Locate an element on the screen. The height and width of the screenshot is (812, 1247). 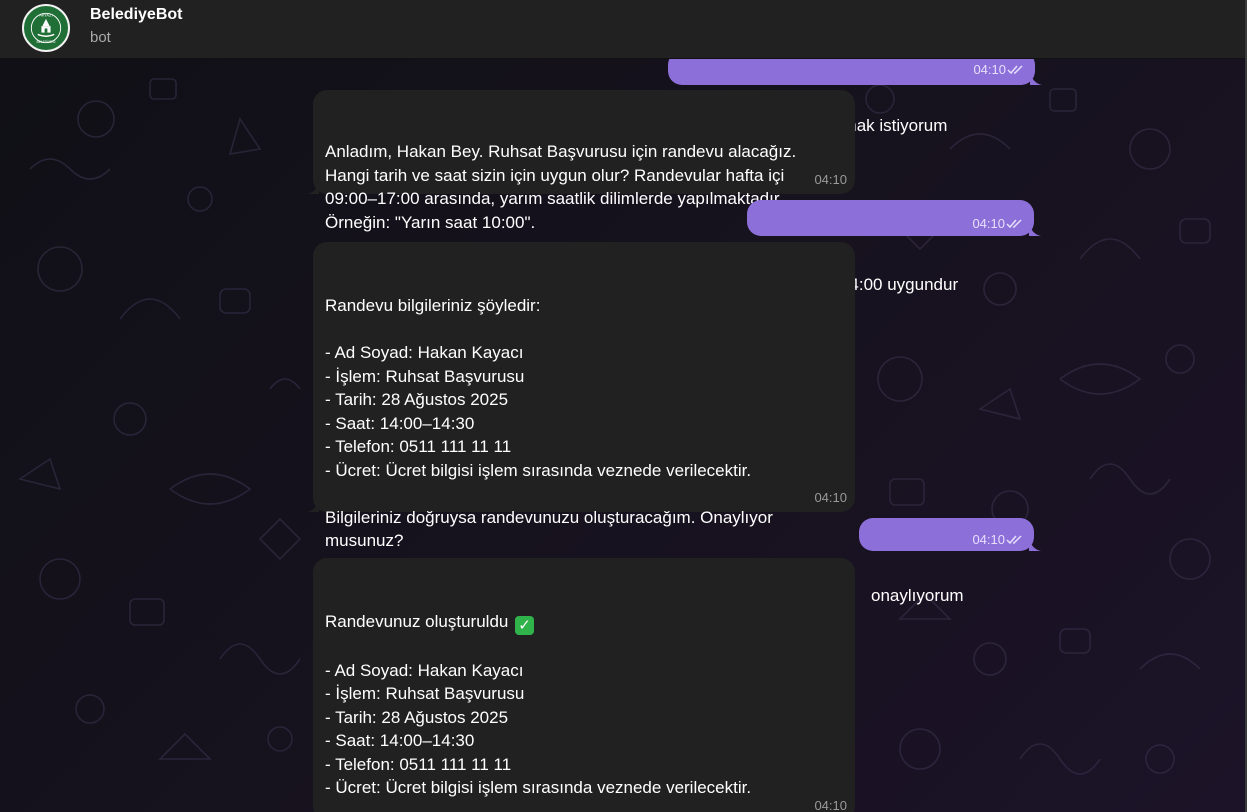
message-text-first-line: Randevunuz oluşturuldu is located at coordinates (417, 621).